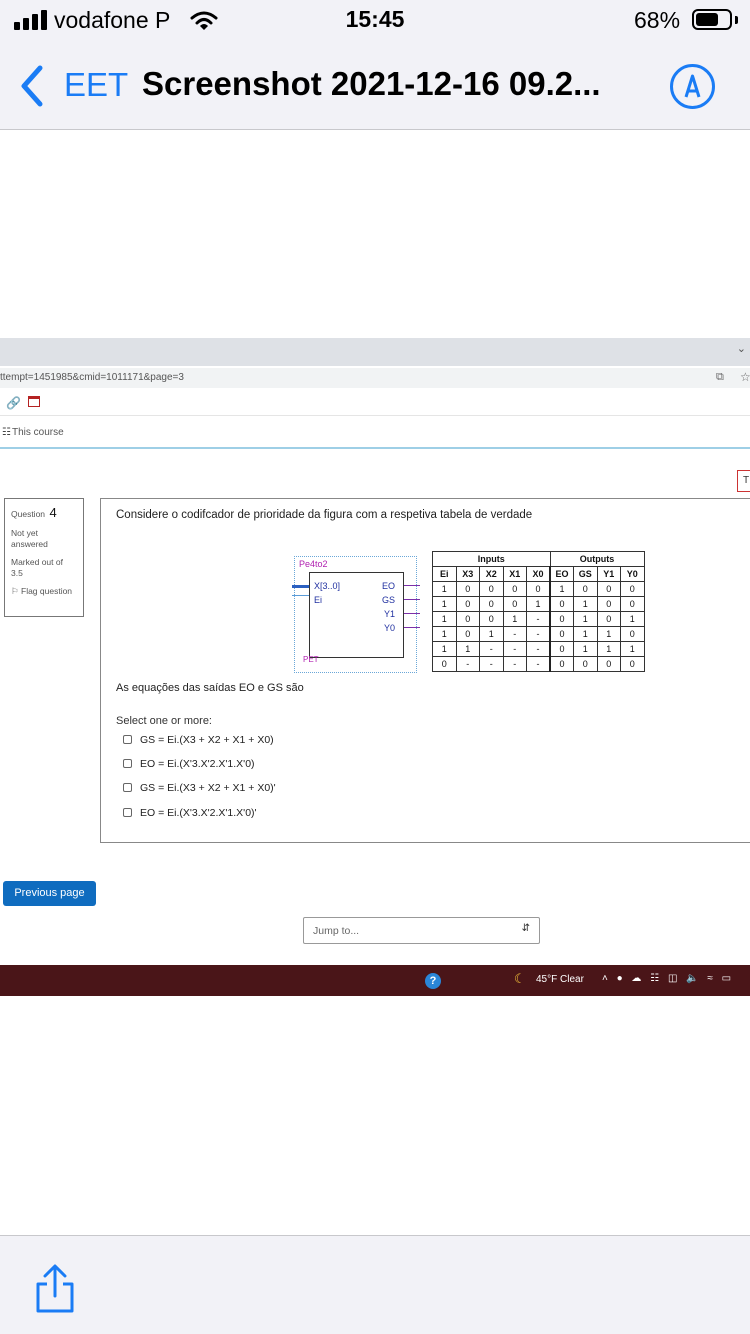 This screenshot has height=1334, width=750. I want to click on option-4: EO = Ei.(X'3.X'2.X'1.X'0)', so click(190, 813).